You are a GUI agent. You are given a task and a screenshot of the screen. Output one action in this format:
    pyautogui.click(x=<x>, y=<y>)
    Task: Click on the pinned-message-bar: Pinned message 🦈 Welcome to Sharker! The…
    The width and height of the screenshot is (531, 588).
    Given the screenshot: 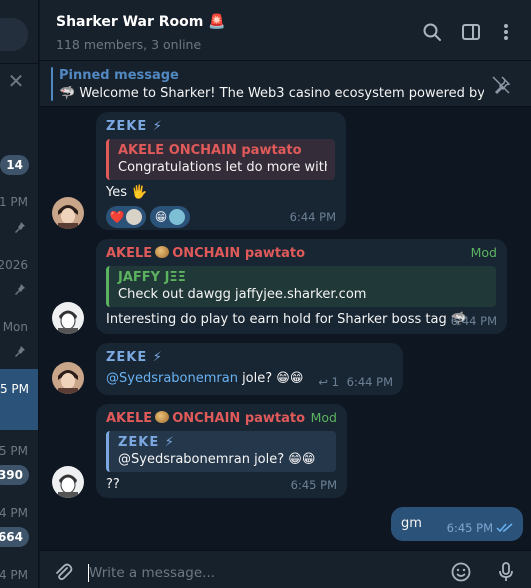 What is the action you would take?
    pyautogui.click(x=285, y=84)
    